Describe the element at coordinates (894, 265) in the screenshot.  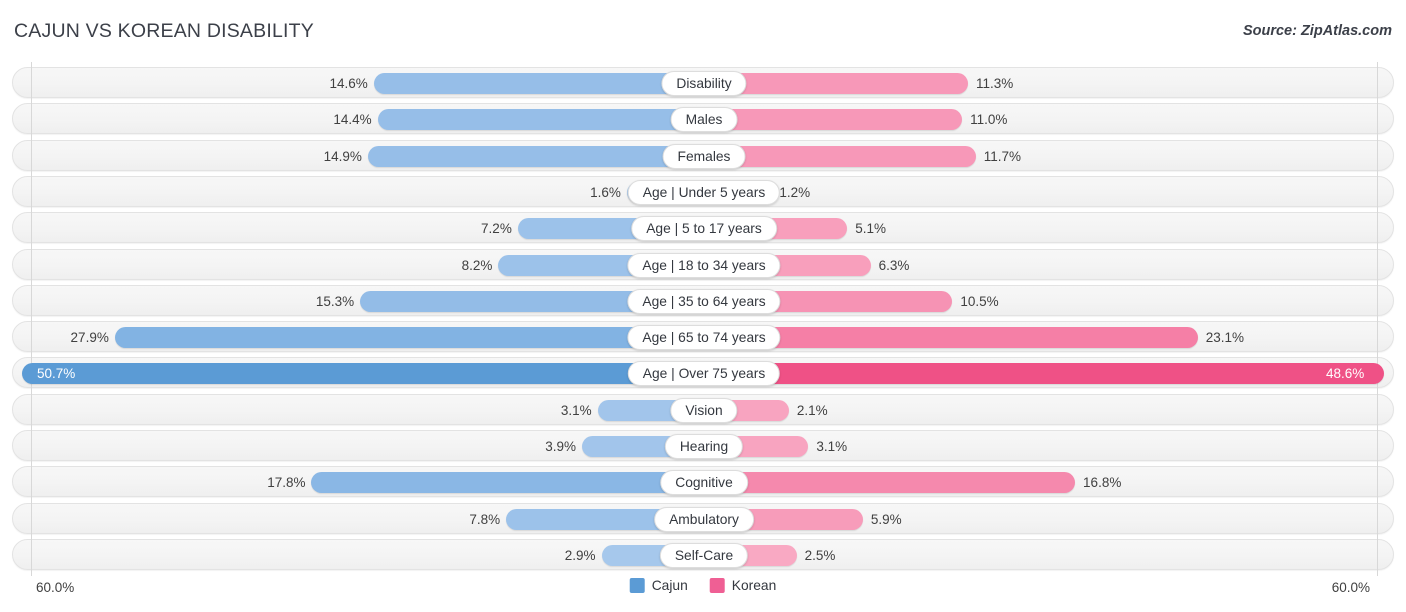
I see `value-label-korean: 6.3%` at that location.